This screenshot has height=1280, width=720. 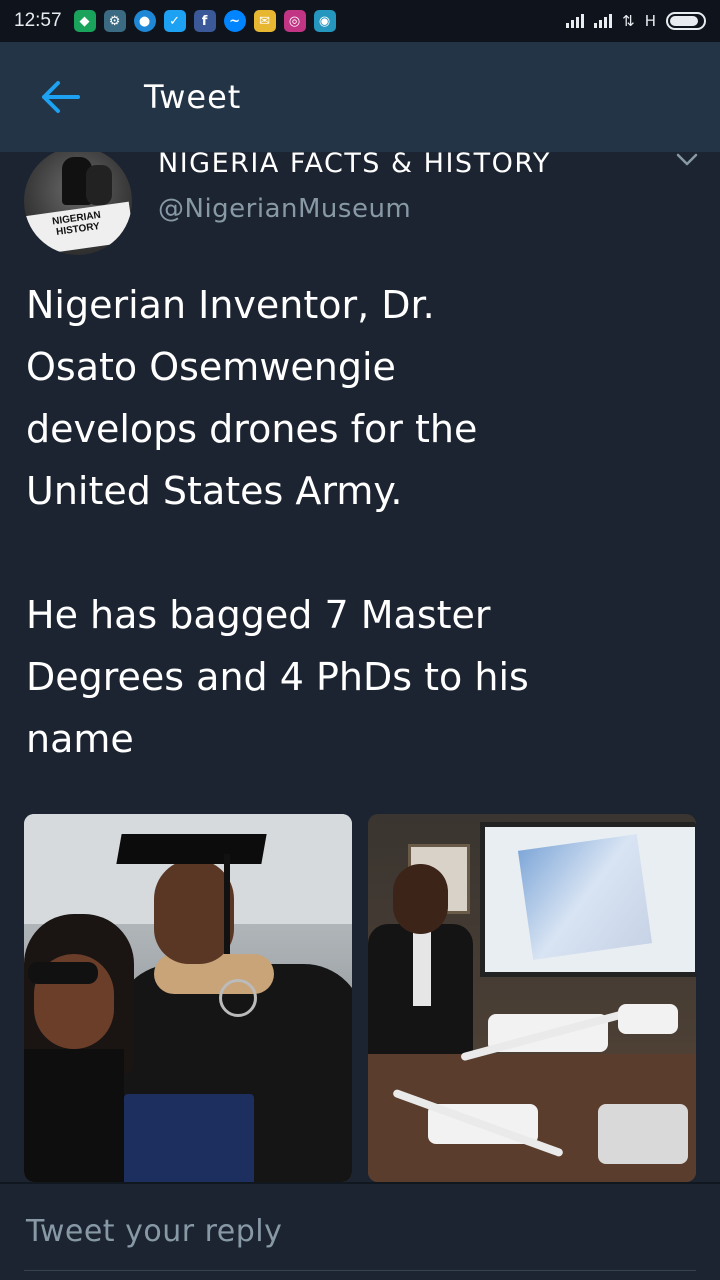 What do you see at coordinates (636, 21) in the screenshot?
I see `status-right: ⇅ H` at bounding box center [636, 21].